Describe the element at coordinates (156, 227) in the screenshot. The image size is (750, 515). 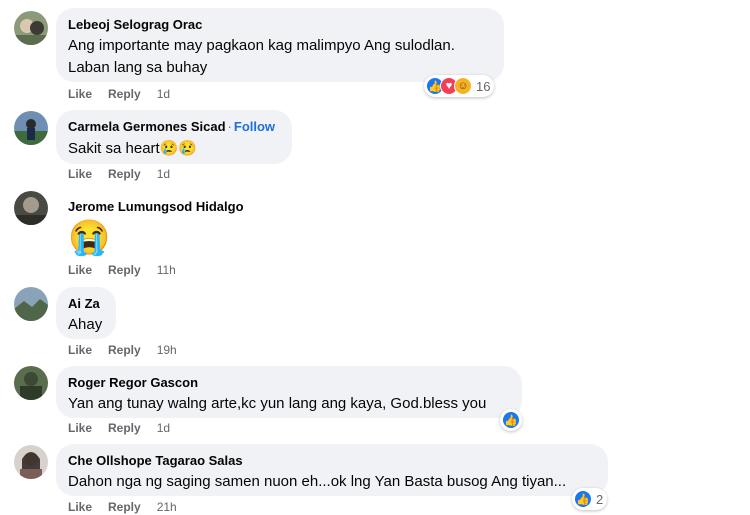
I see `comment-body: Jerome Lumungsod Hidalgo 😭` at that location.